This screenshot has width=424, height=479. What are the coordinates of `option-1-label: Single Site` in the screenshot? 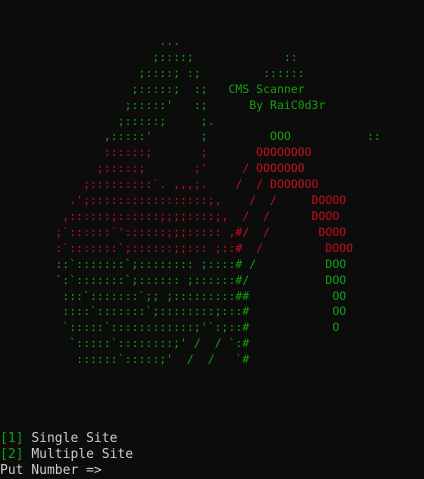 It's located at (74, 438).